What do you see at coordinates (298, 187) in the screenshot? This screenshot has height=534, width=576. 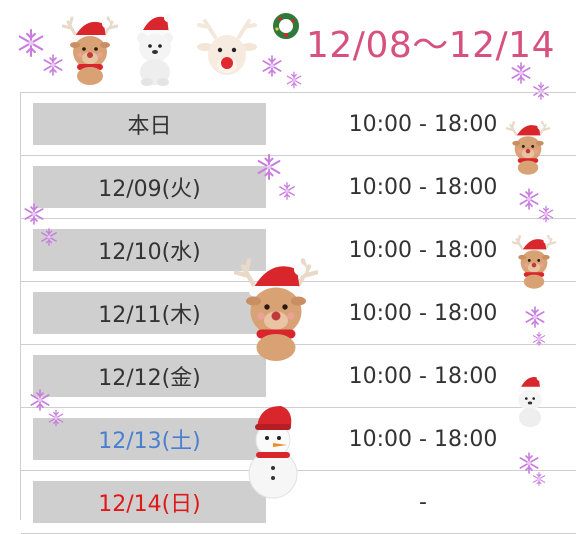 I see `table-row: 12/09(火) 10:00 - 18:00` at bounding box center [298, 187].